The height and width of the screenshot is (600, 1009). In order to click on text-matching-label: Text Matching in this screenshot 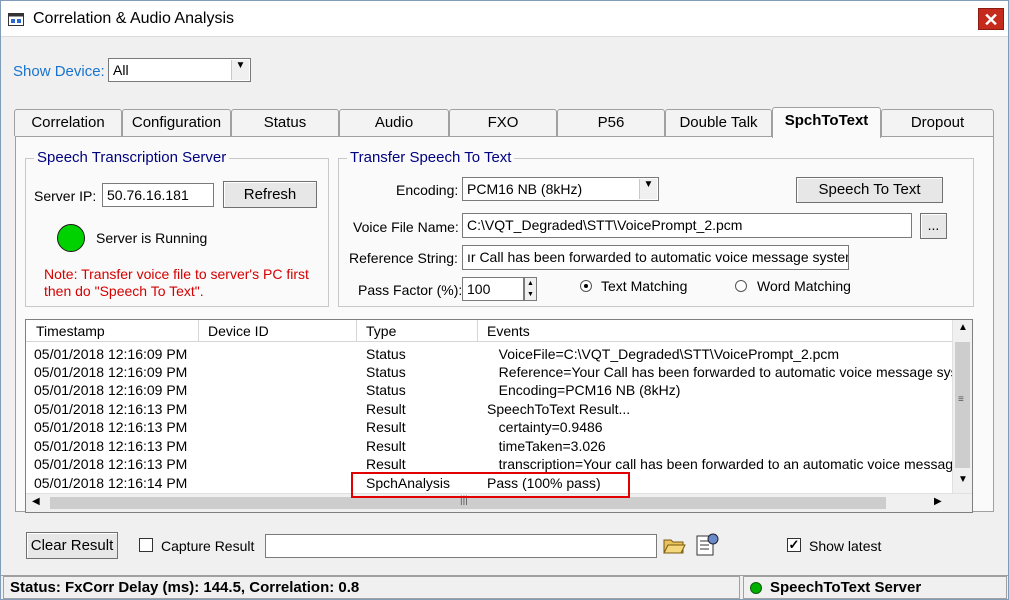, I will do `click(644, 286)`.